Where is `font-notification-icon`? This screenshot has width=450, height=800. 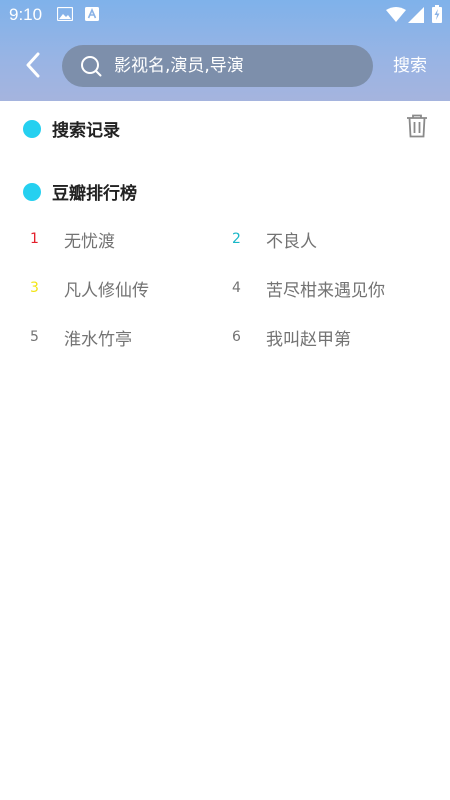
font-notification-icon is located at coordinates (92, 15).